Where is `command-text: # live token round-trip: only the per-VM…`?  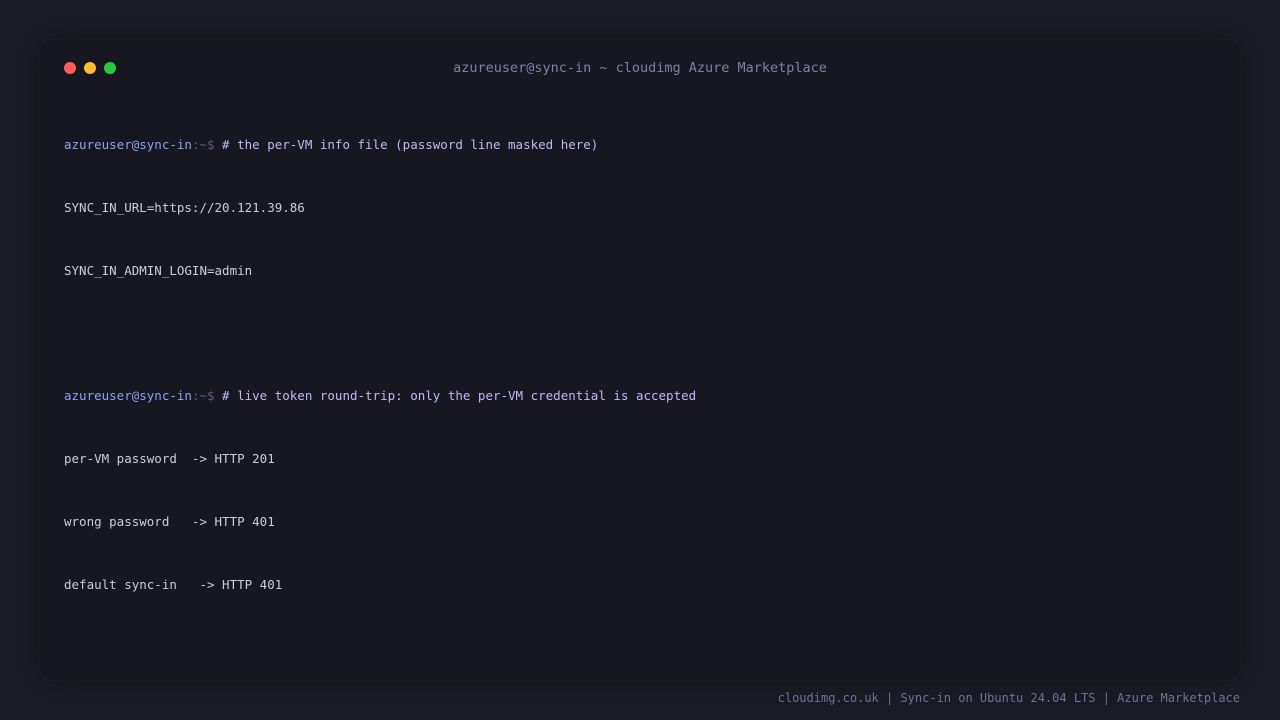 command-text: # live token round-trip: only the per-VM… is located at coordinates (459, 395).